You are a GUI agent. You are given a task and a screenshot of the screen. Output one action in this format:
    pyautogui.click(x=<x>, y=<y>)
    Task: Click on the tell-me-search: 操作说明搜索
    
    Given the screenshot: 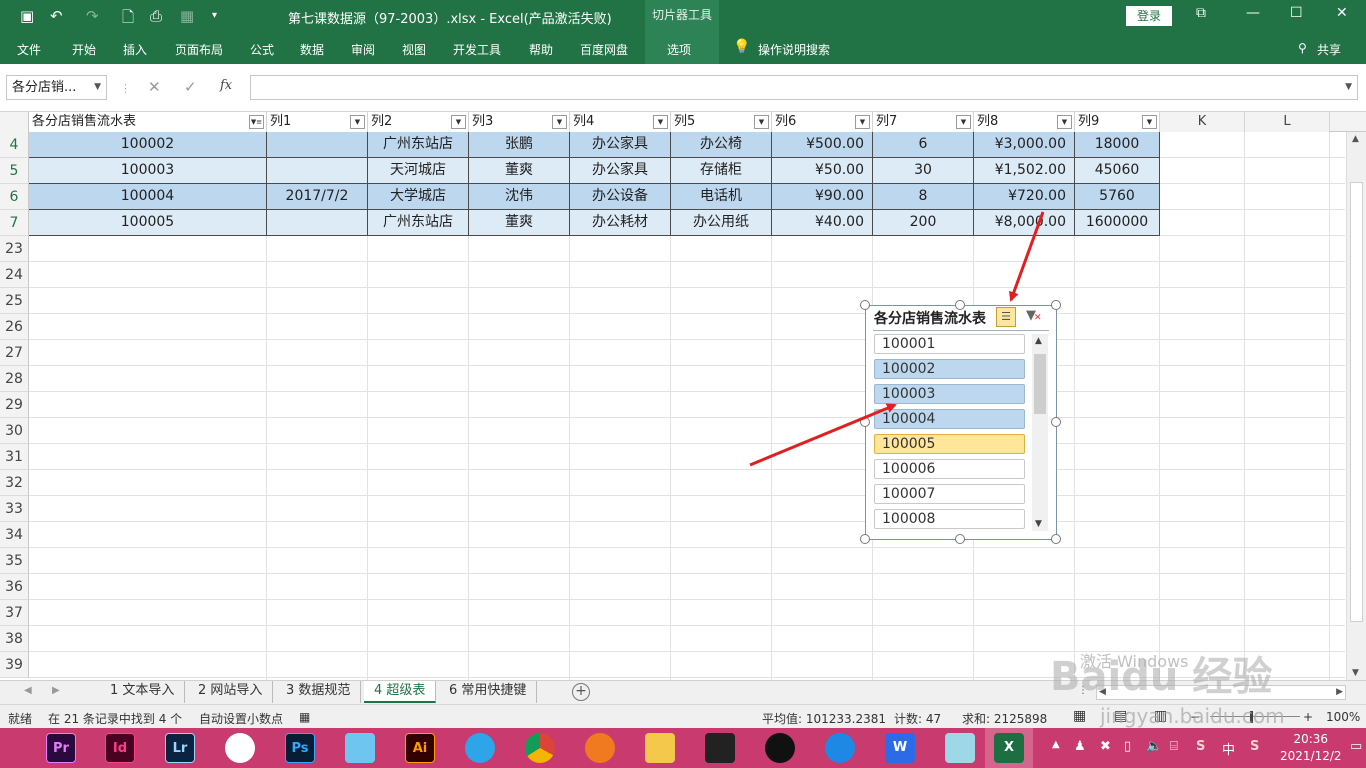 What is the action you would take?
    pyautogui.click(x=794, y=49)
    